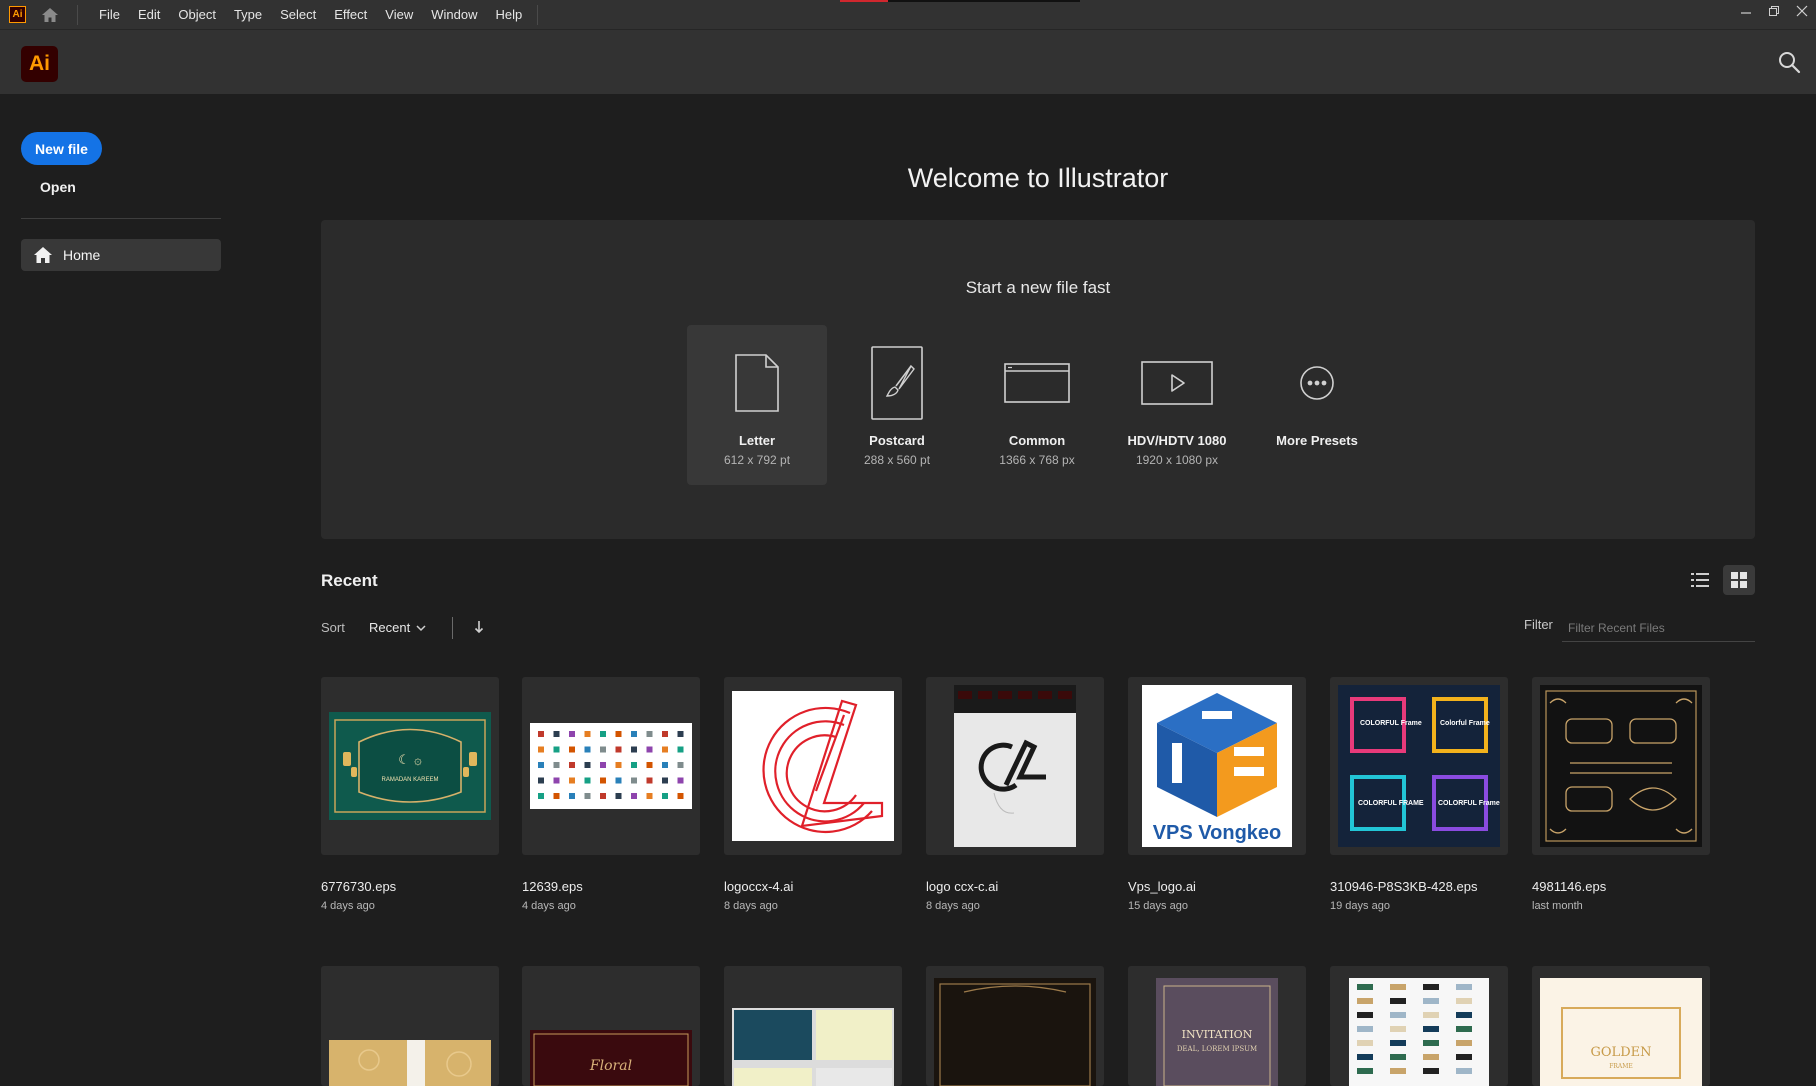 The image size is (1816, 1086). I want to click on file-thumbnail: ☾ ۞ RAMADAN KAREEM, so click(410, 766).